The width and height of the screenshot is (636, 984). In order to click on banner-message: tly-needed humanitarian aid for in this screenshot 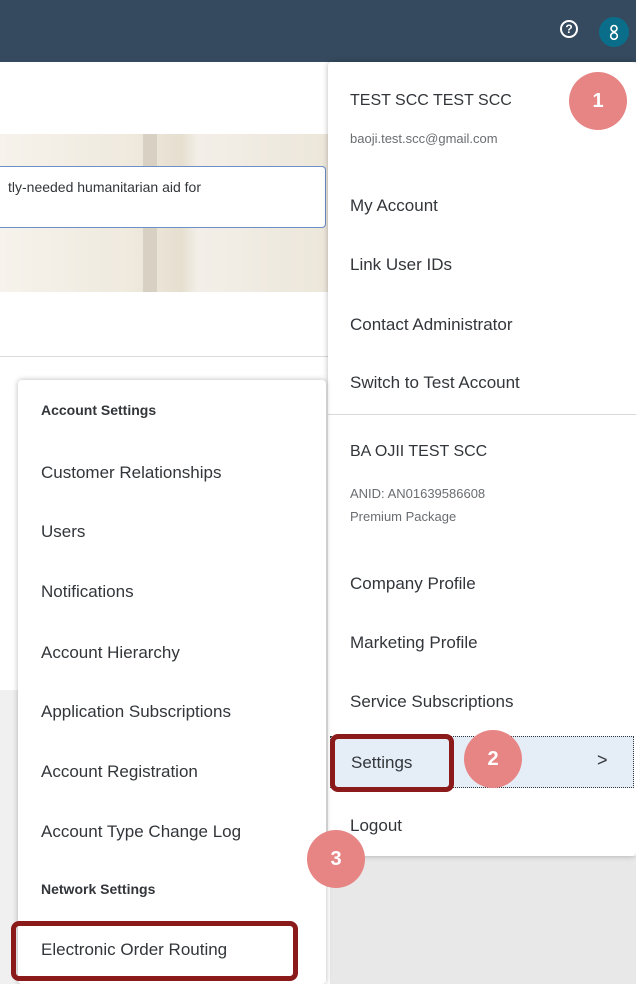, I will do `click(163, 197)`.